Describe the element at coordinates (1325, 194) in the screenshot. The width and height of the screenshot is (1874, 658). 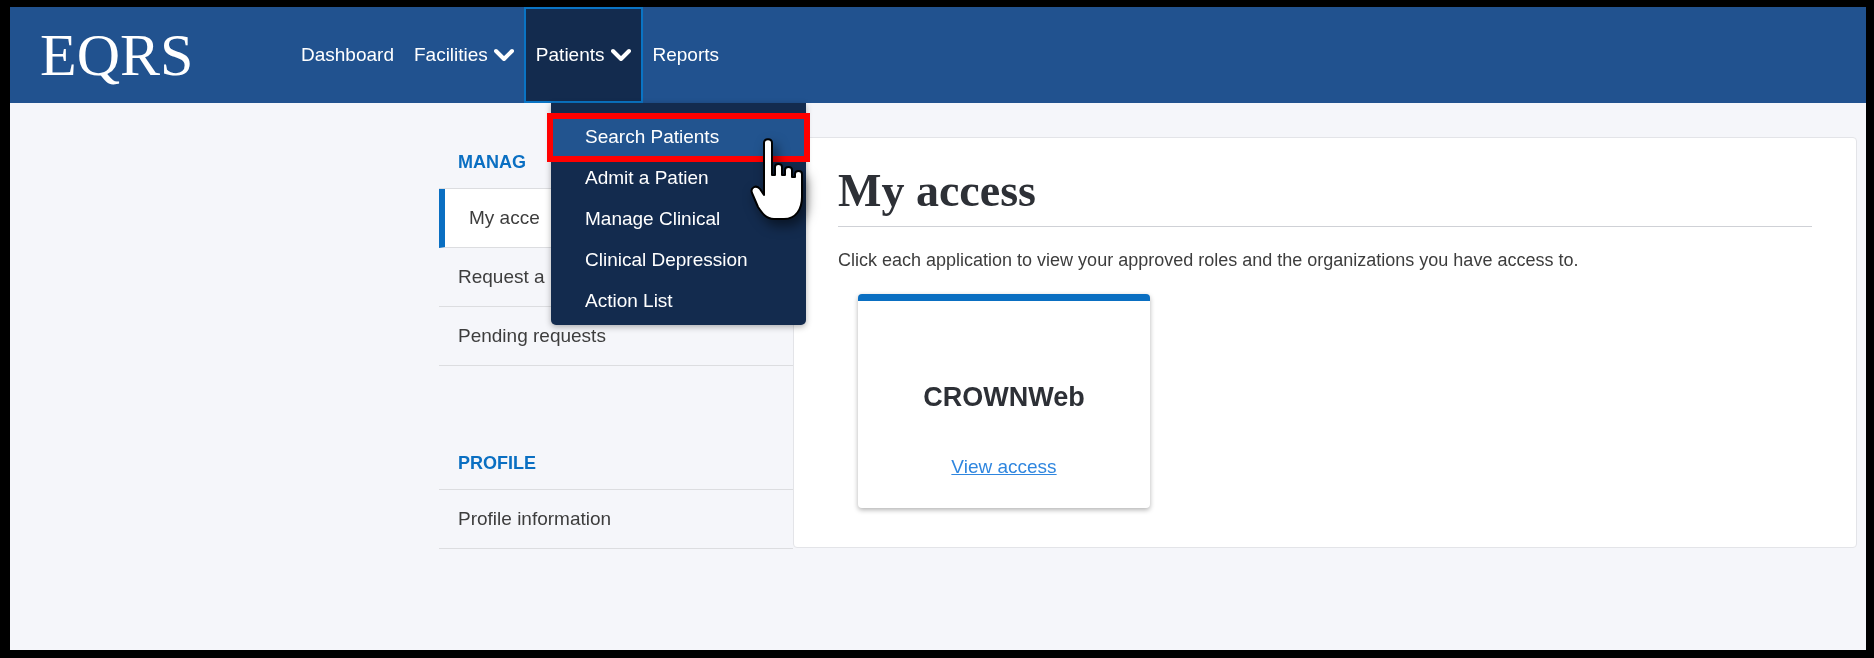
I see `page-title: My access` at that location.